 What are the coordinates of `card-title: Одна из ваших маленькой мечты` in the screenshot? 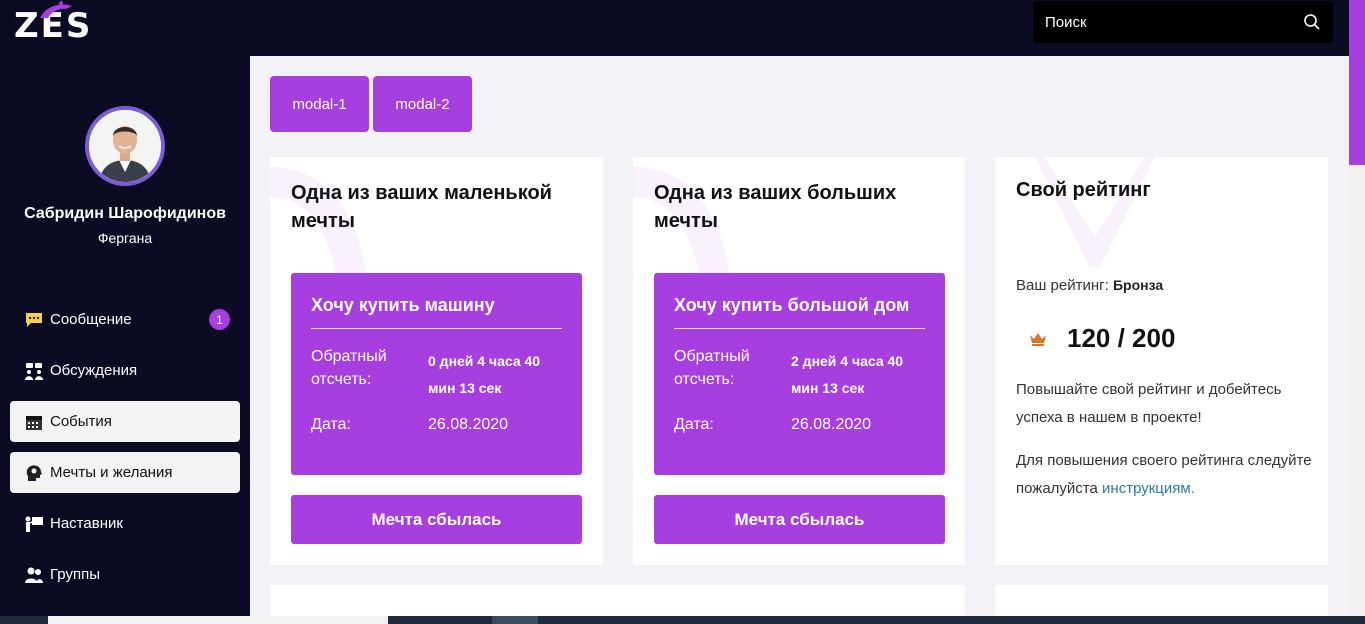 It's located at (421, 207).